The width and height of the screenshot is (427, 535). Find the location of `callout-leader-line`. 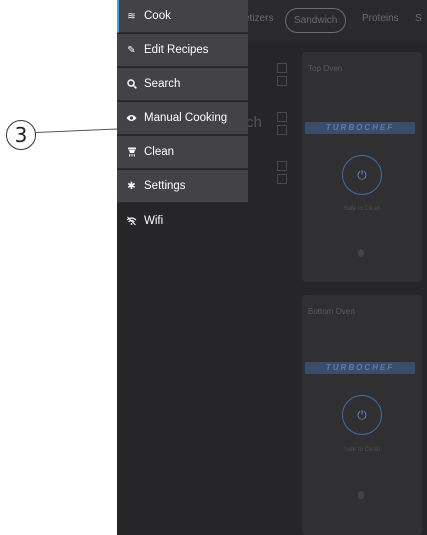

callout-leader-line is located at coordinates (77, 130).